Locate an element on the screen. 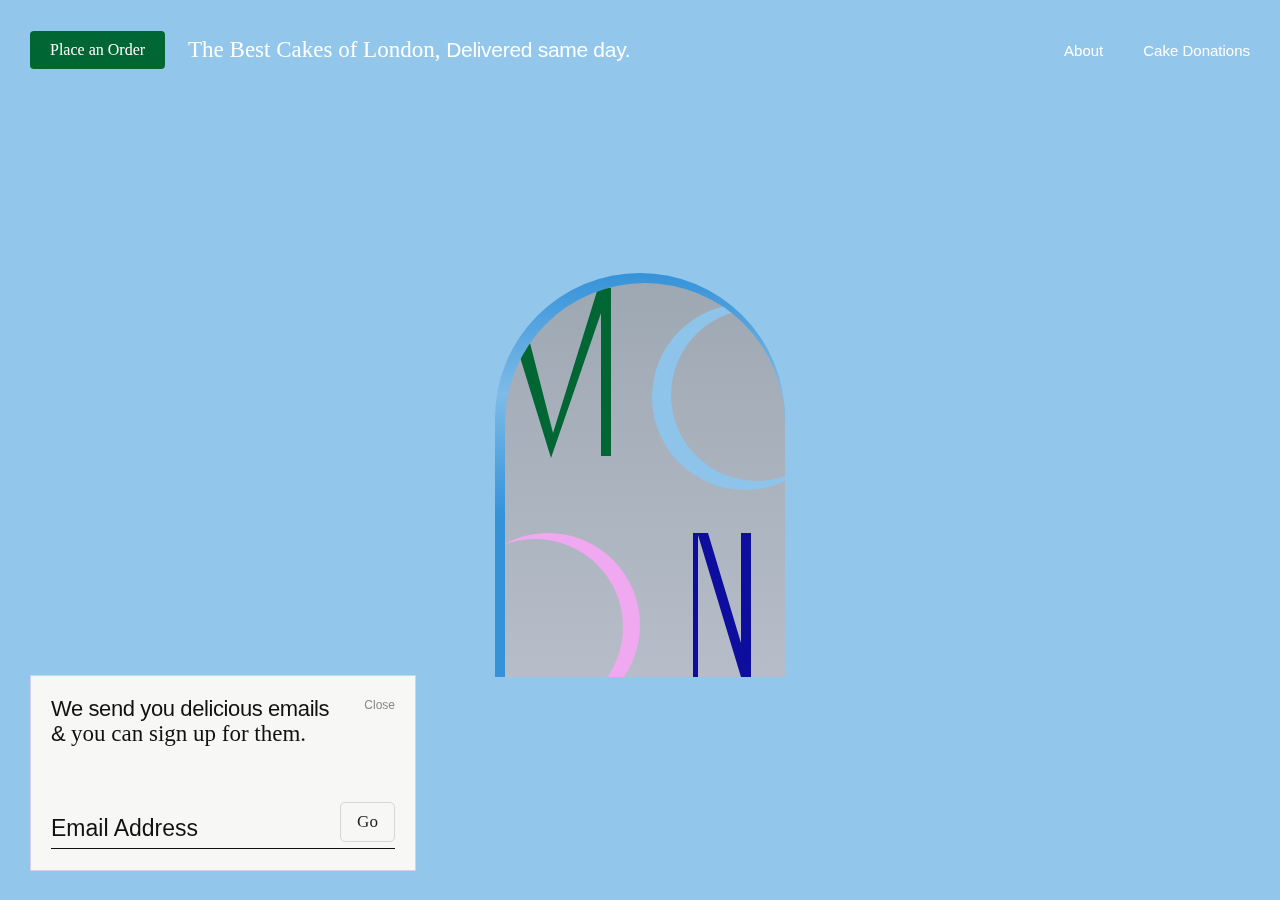 This screenshot has height=900, width=1280. place-order-button: Place an Order is located at coordinates (98, 50).